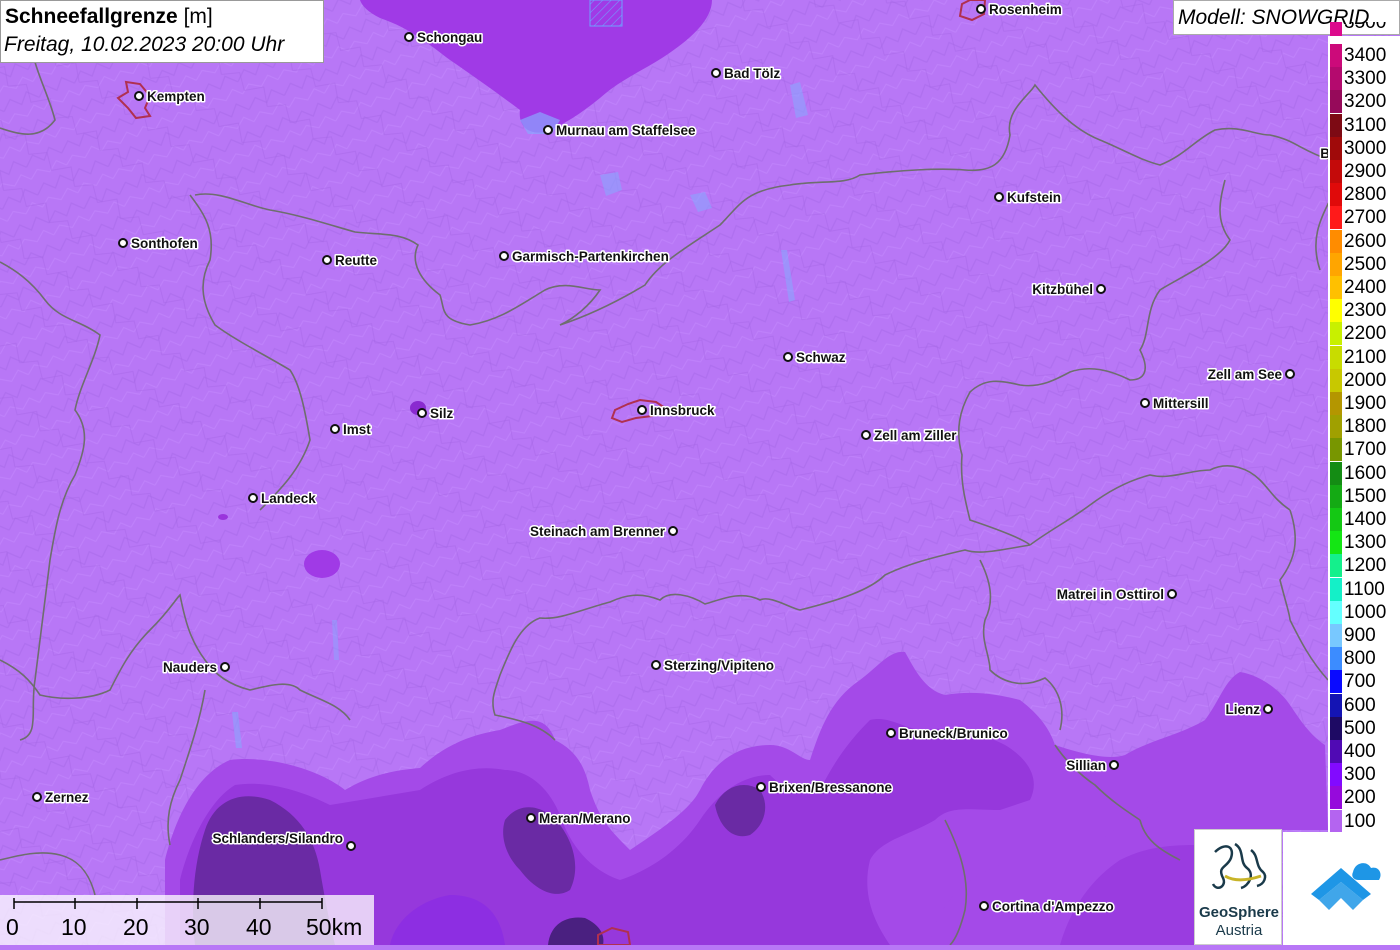 Image resolution: width=1400 pixels, height=950 pixels. Describe the element at coordinates (356, 260) in the screenshot. I see `city-label: Reutte` at that location.